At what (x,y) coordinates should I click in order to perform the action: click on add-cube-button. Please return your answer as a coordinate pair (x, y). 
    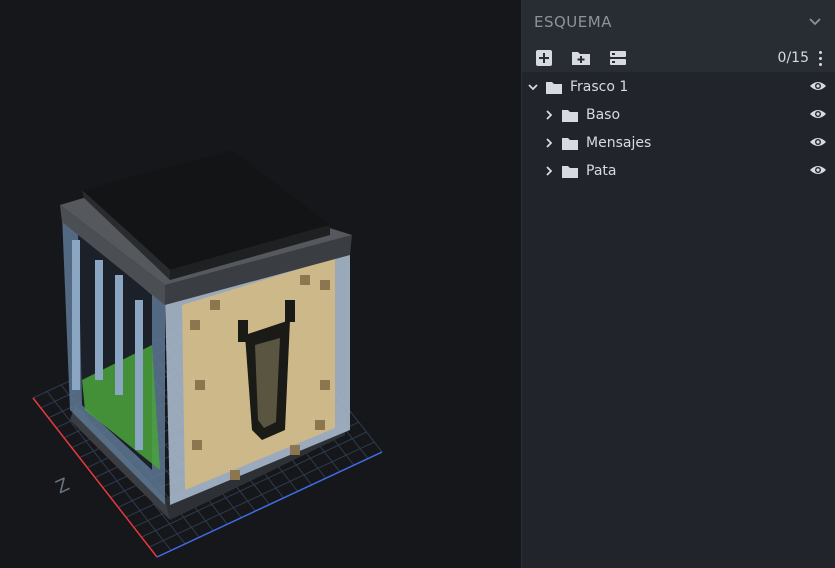
    Looking at the image, I should click on (544, 58).